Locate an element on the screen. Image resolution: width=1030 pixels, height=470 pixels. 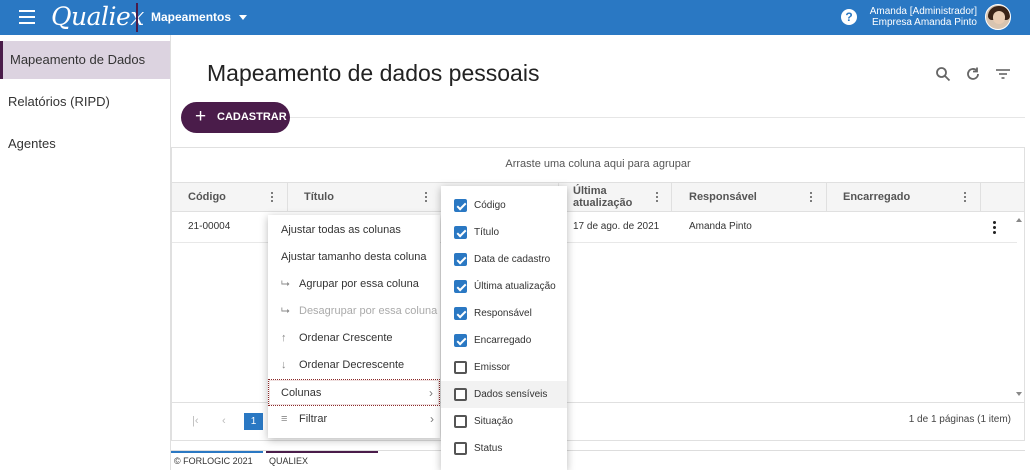
page-number-button: 1 is located at coordinates (253, 421).